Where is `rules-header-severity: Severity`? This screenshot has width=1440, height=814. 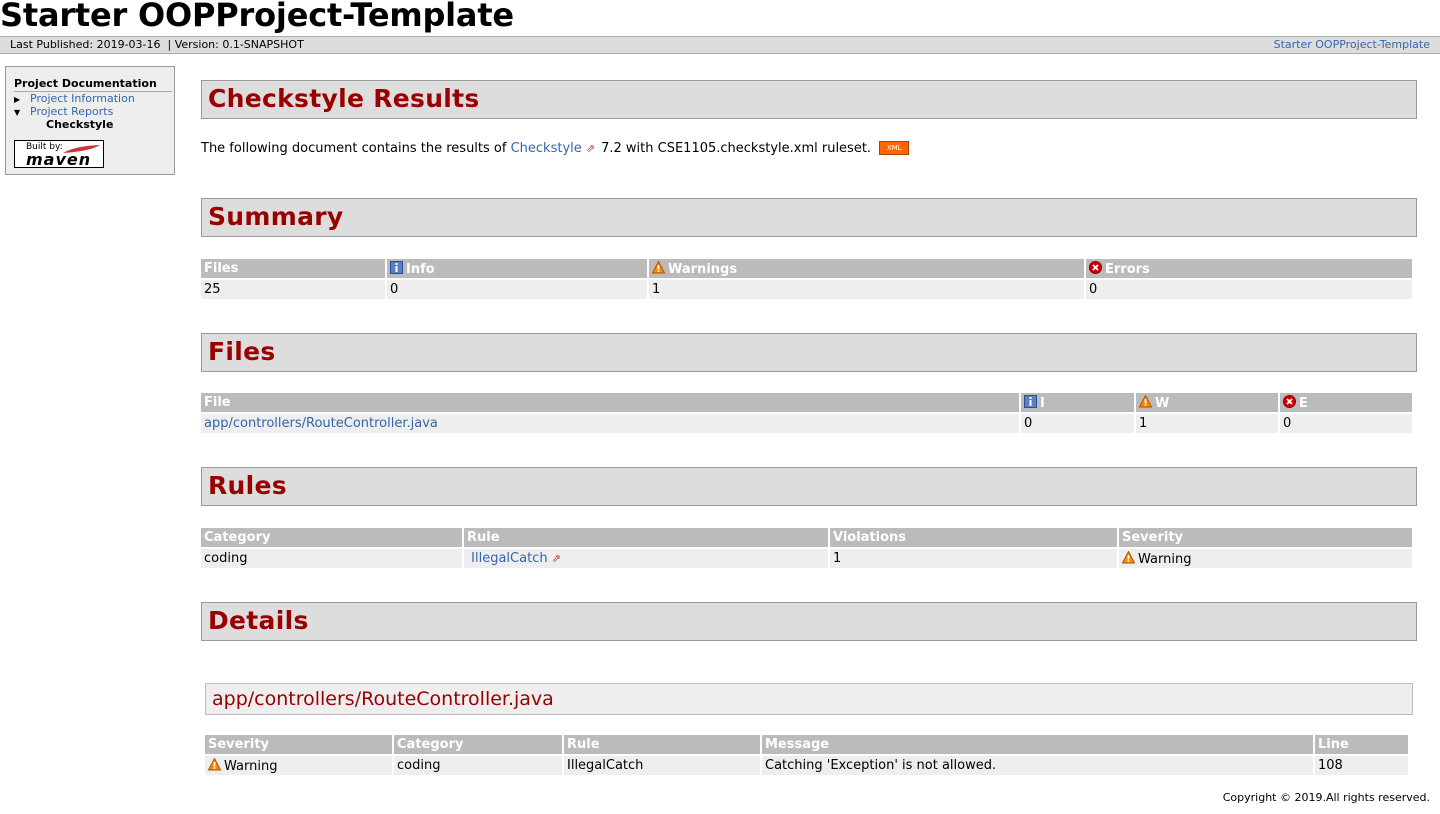 rules-header-severity: Severity is located at coordinates (1265, 537).